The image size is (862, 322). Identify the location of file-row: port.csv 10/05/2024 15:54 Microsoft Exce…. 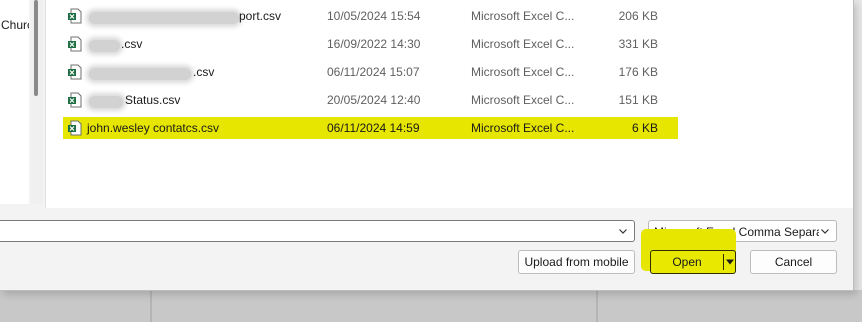
(370, 16).